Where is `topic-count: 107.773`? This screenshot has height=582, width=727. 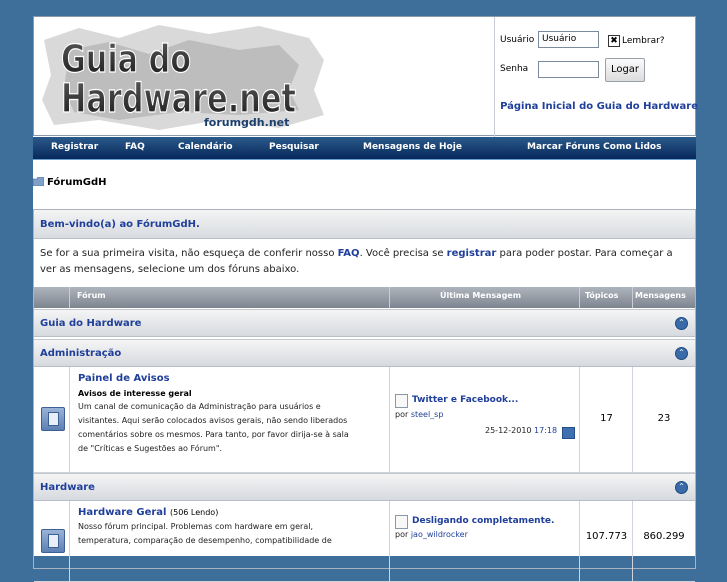 topic-count: 107.773 is located at coordinates (606, 536).